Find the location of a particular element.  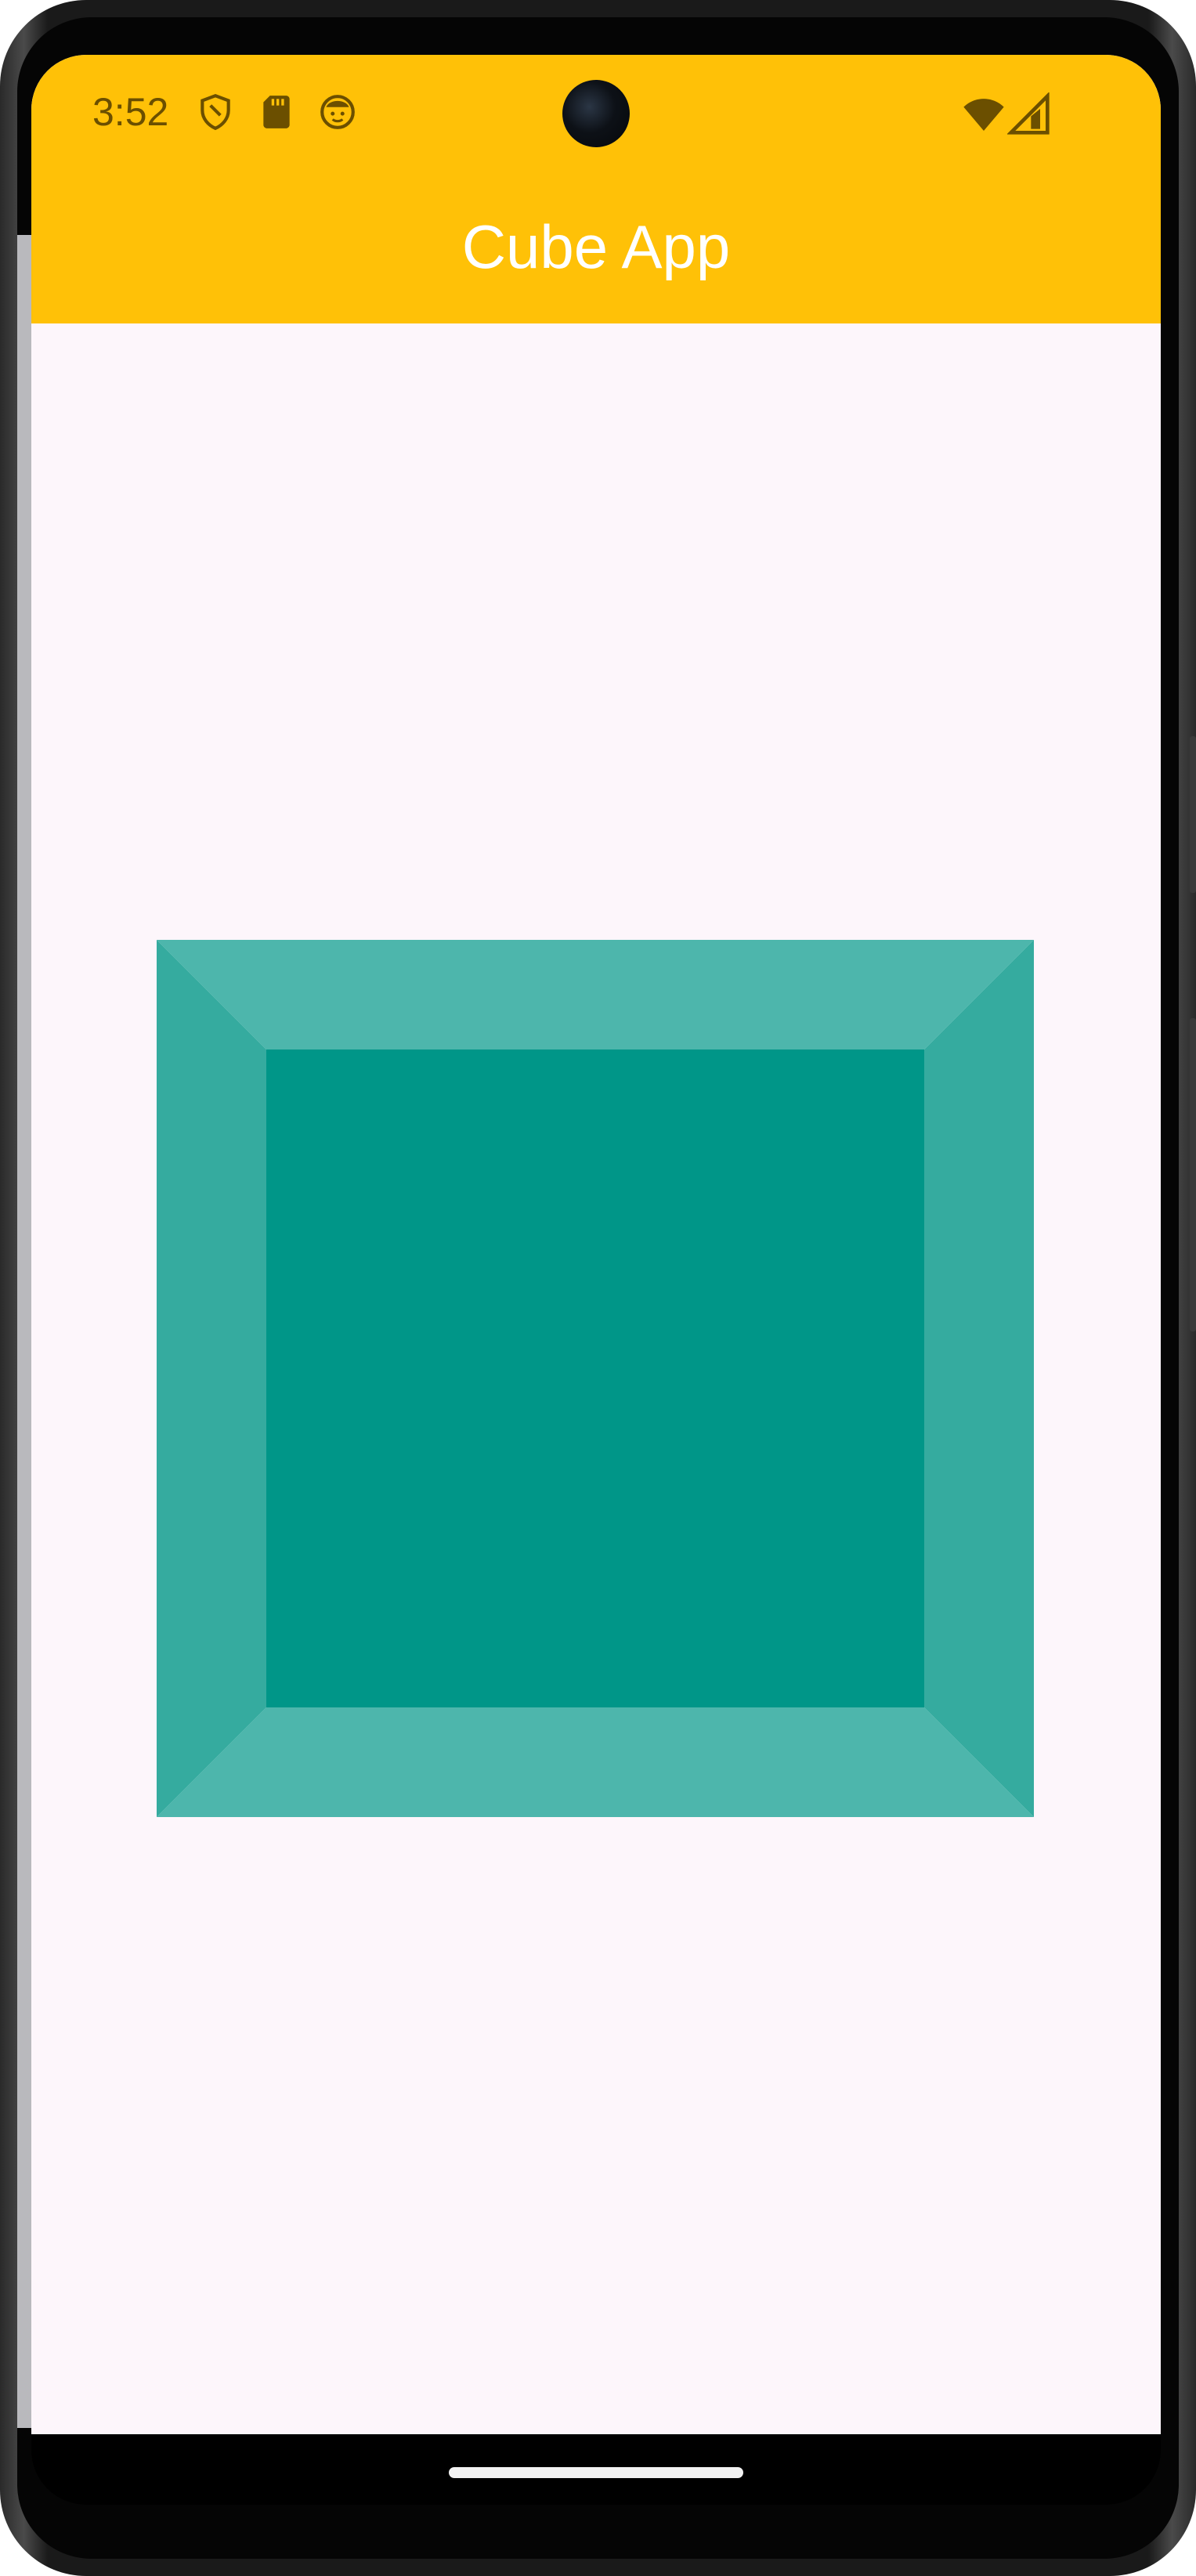

face-icon is located at coordinates (337, 112).